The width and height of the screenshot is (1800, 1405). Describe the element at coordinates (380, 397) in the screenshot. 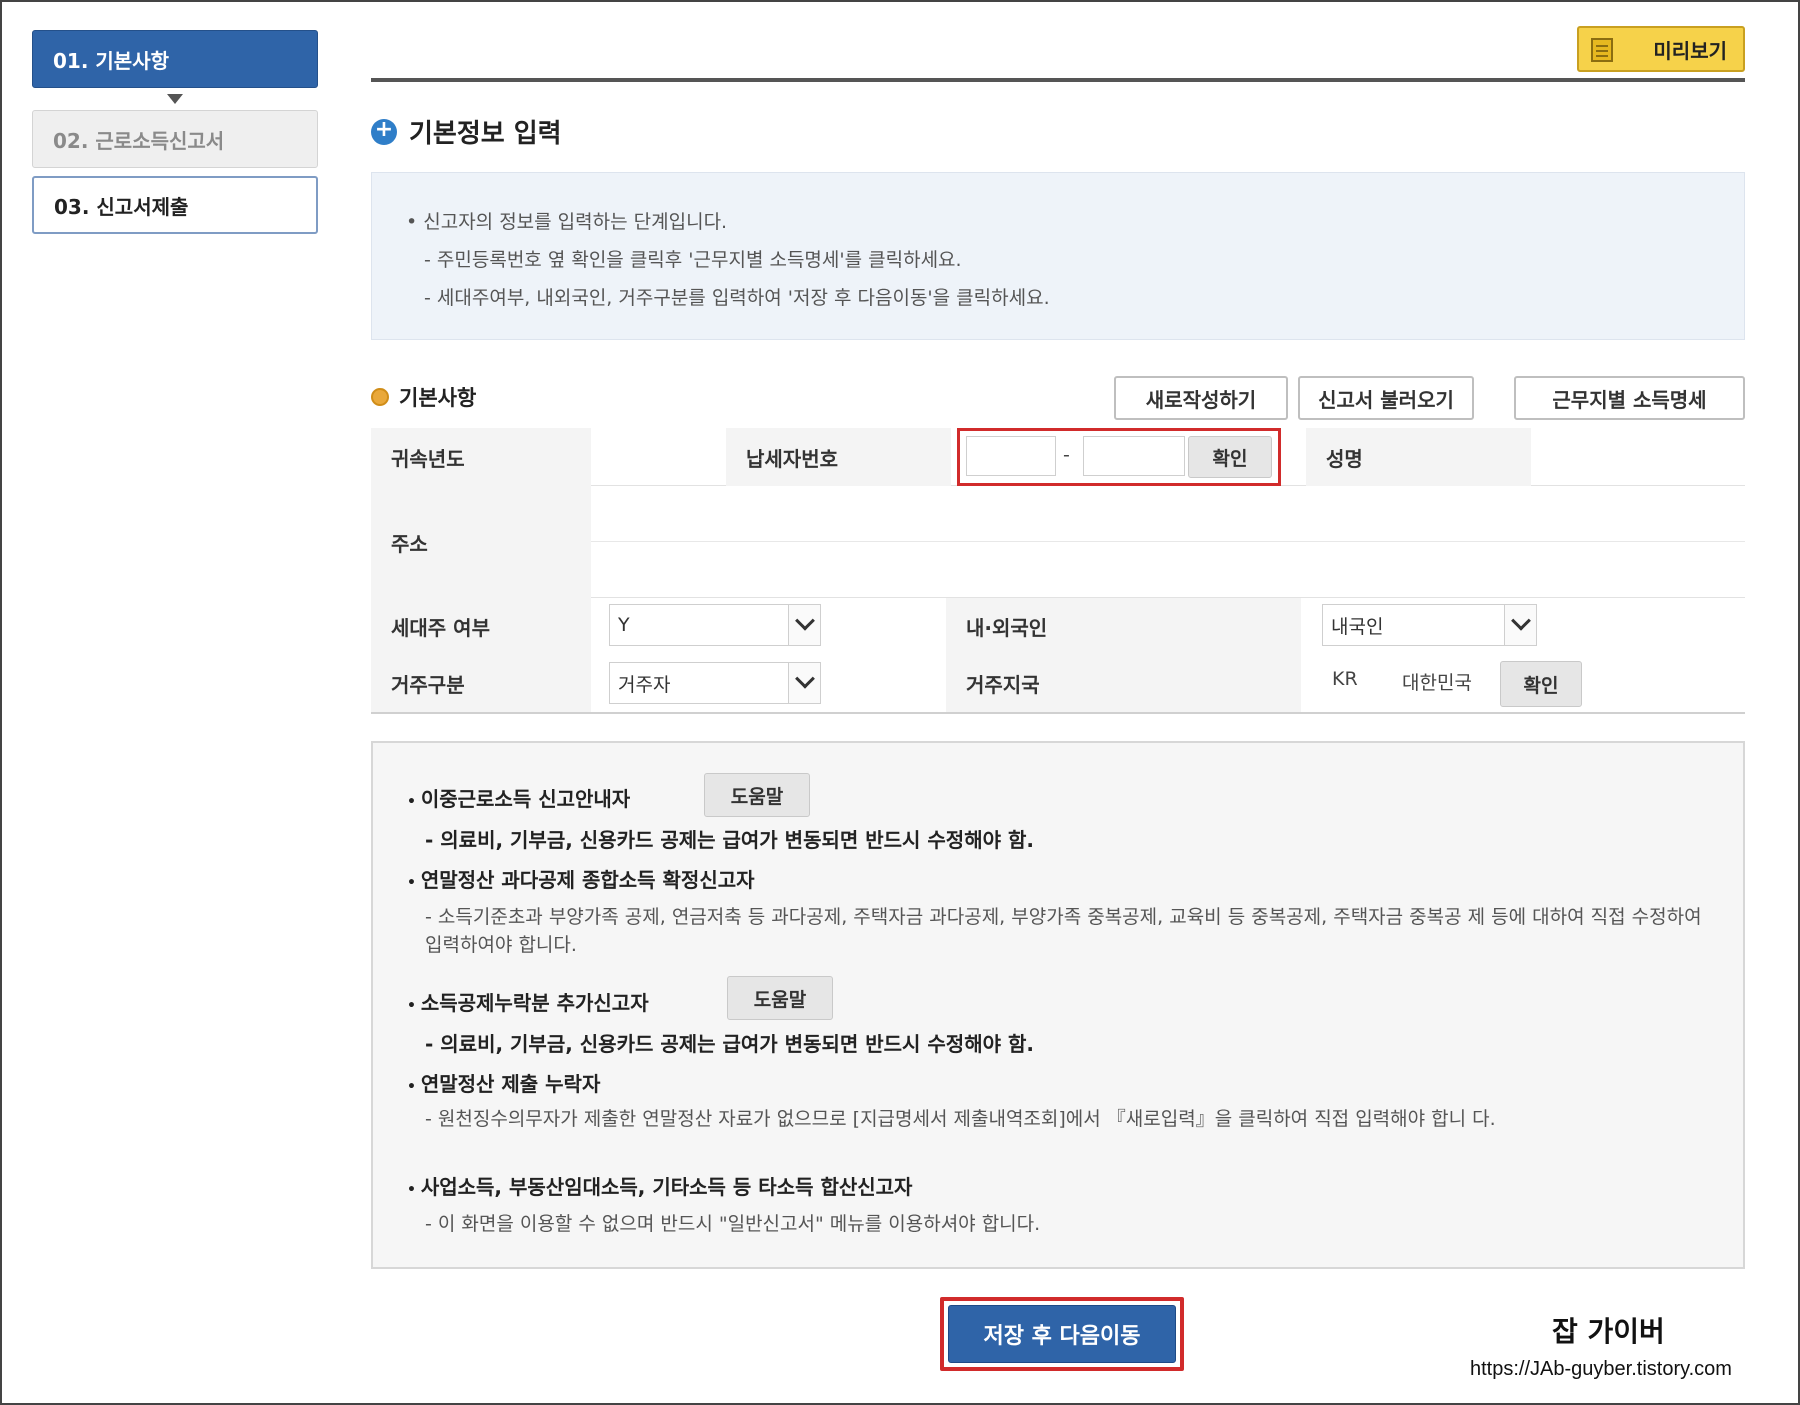

I see `bullet-dot-icon` at that location.